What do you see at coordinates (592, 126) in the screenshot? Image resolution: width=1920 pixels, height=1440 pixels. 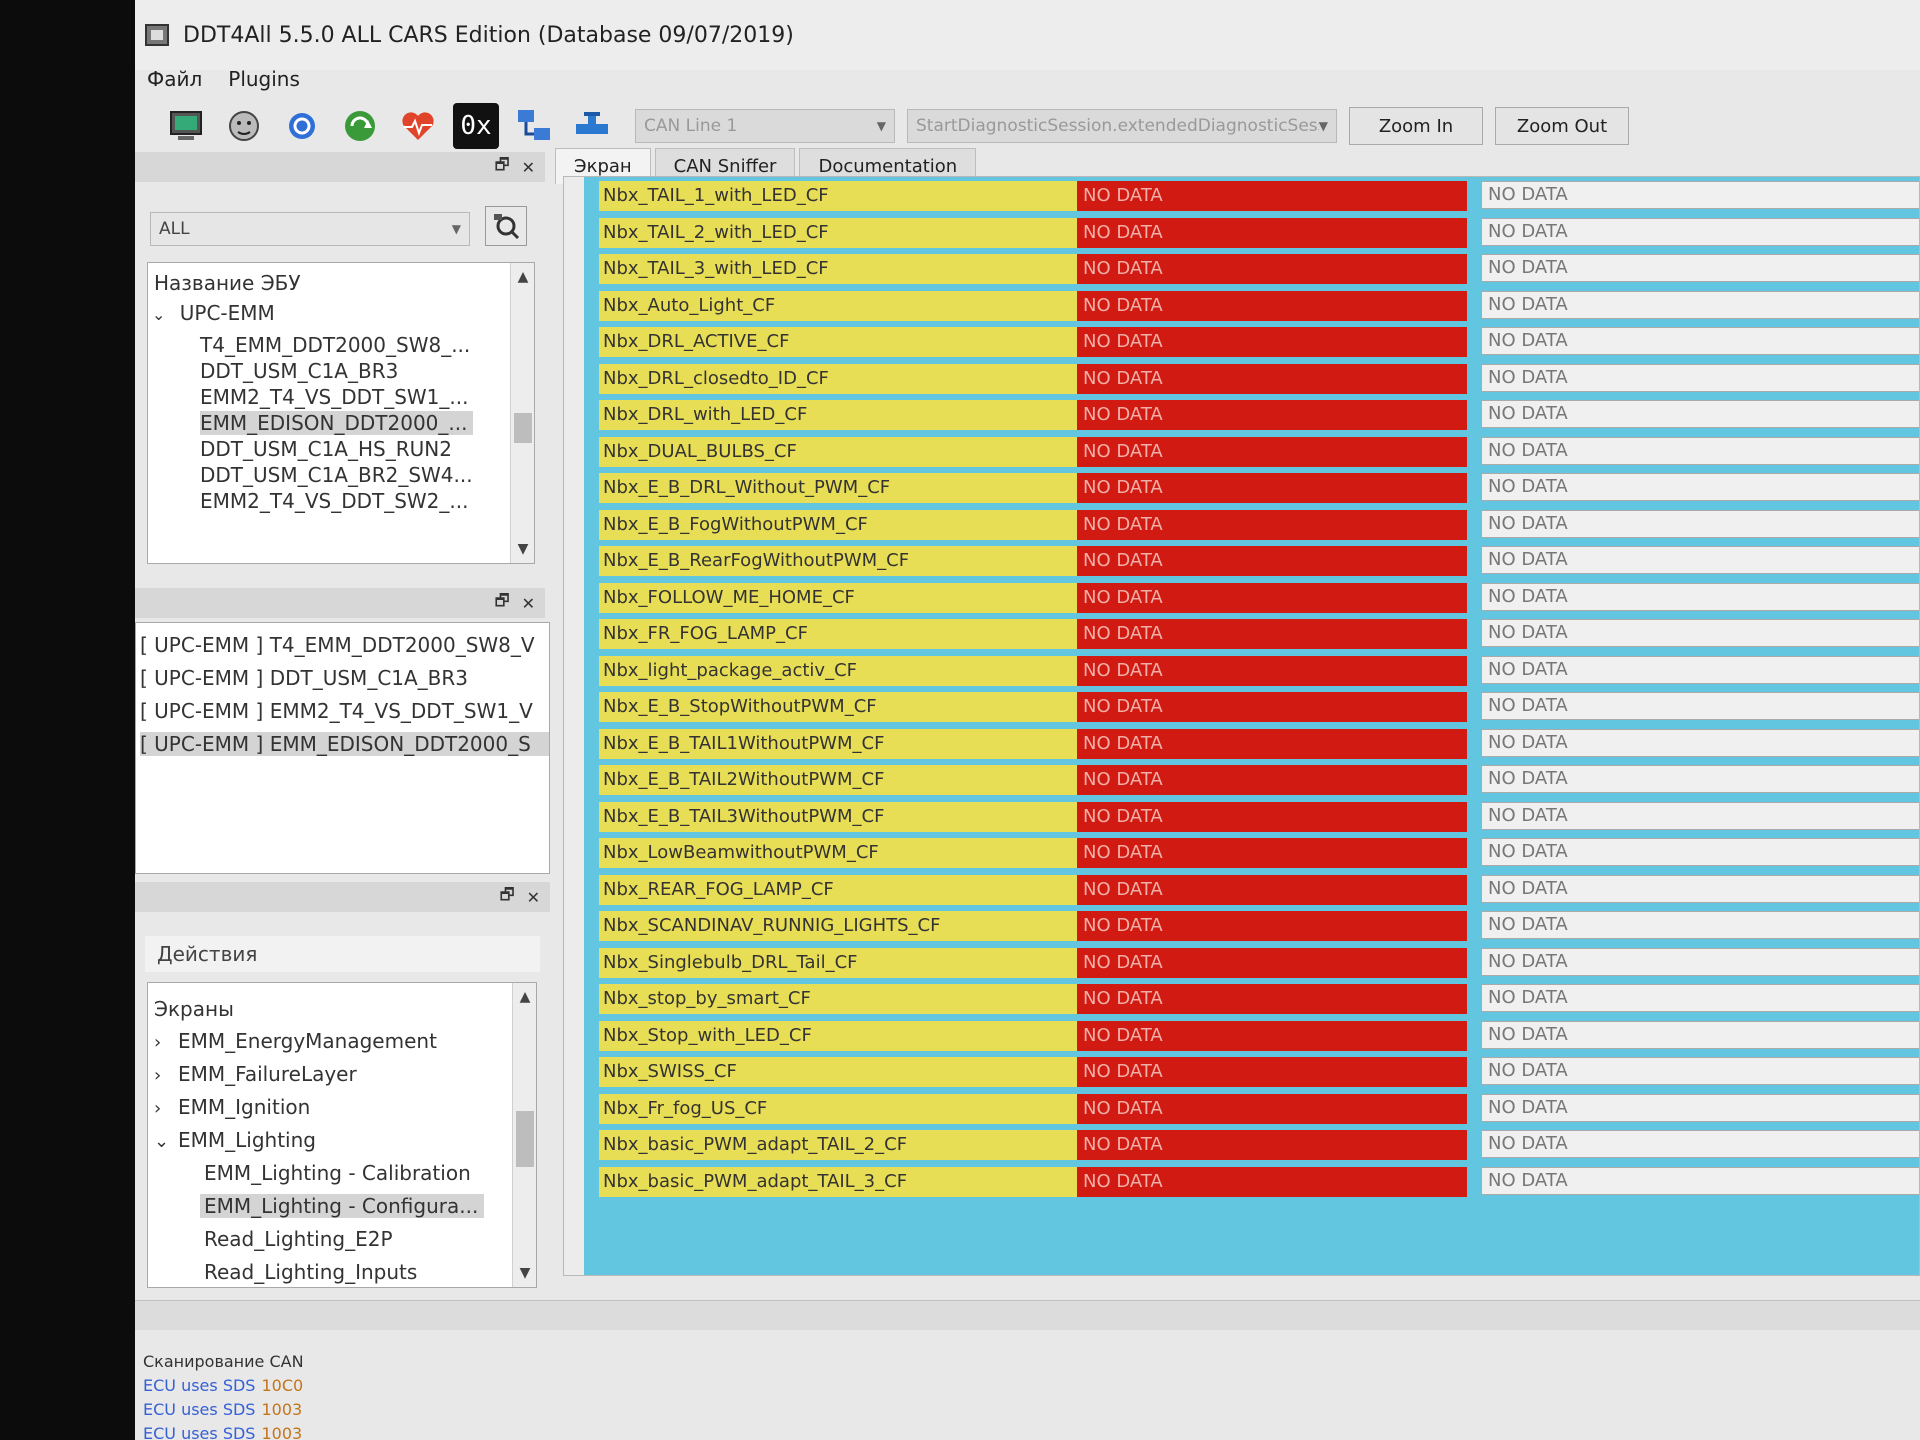 I see `pipe-icon` at bounding box center [592, 126].